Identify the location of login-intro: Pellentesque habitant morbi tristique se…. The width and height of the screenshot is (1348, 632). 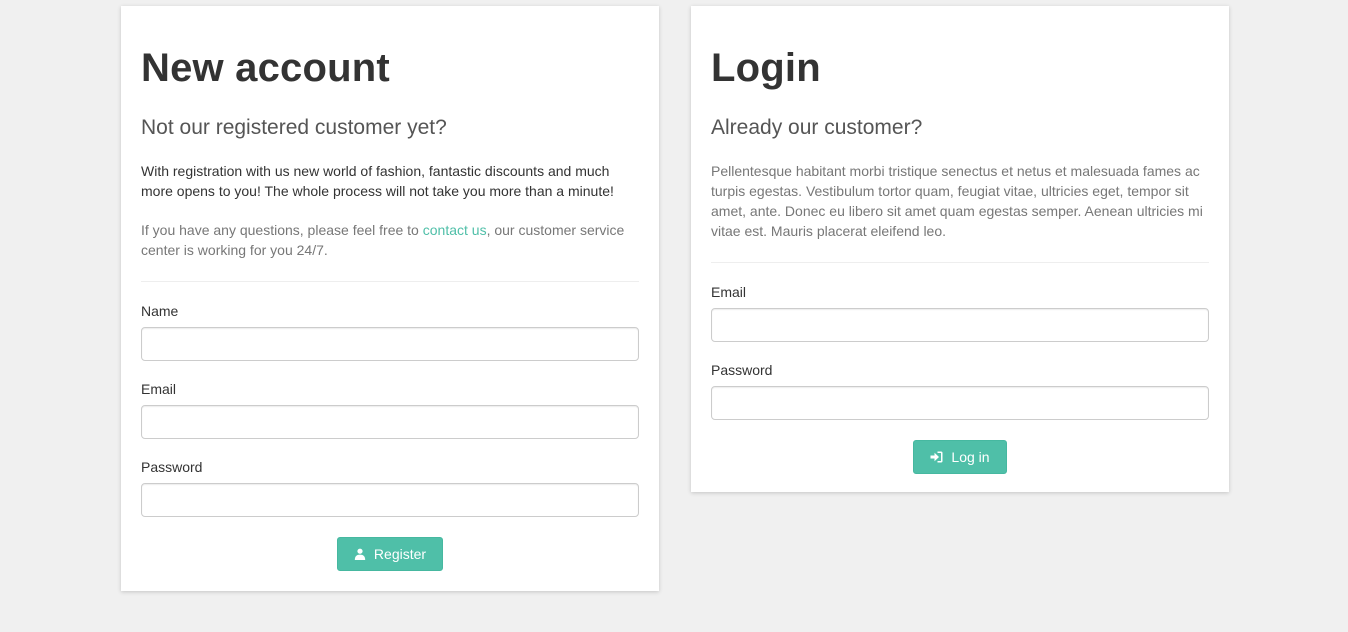
(957, 201).